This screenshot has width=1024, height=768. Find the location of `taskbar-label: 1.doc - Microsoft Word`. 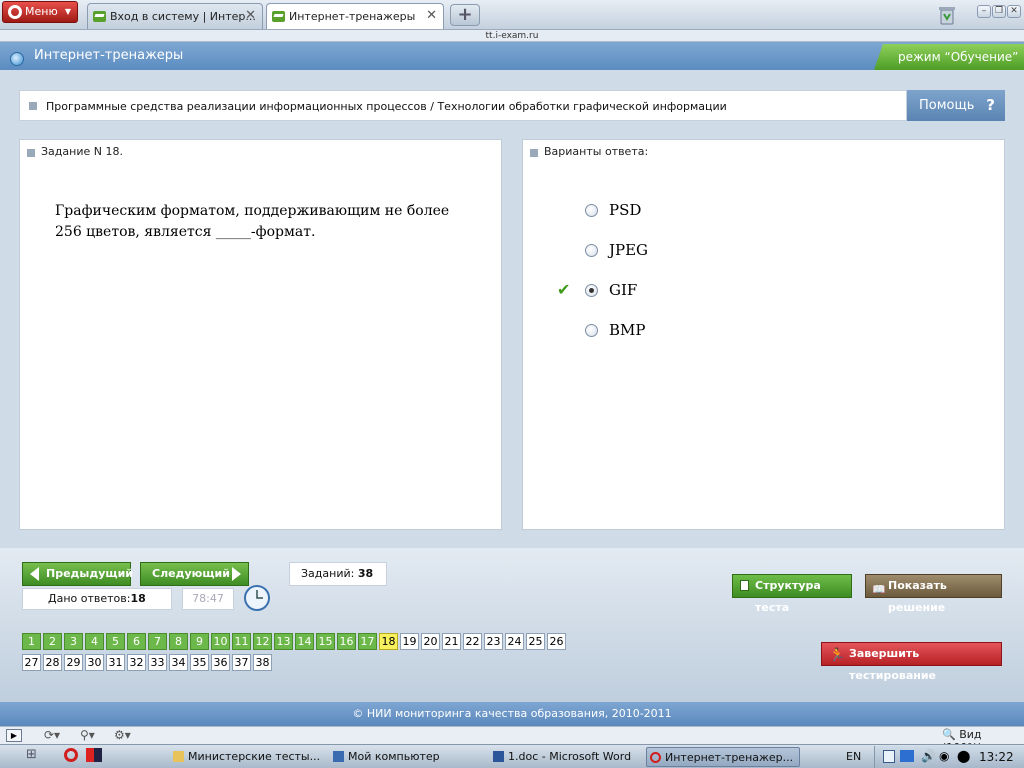

taskbar-label: 1.doc - Microsoft Word is located at coordinates (570, 756).